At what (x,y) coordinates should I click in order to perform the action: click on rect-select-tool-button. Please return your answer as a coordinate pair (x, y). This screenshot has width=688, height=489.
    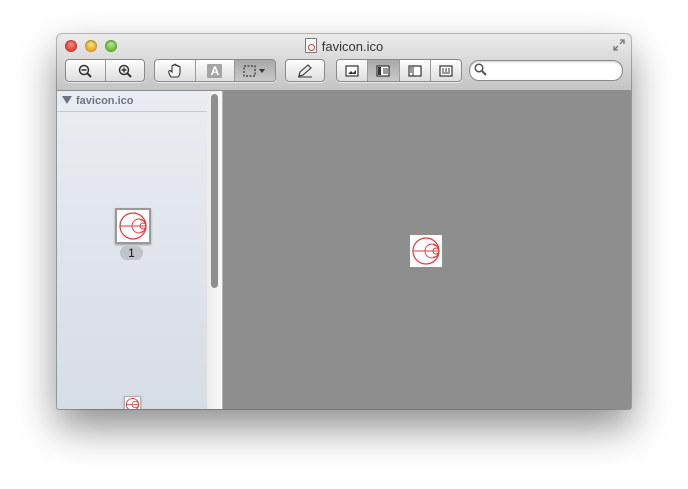
    Looking at the image, I should click on (255, 70).